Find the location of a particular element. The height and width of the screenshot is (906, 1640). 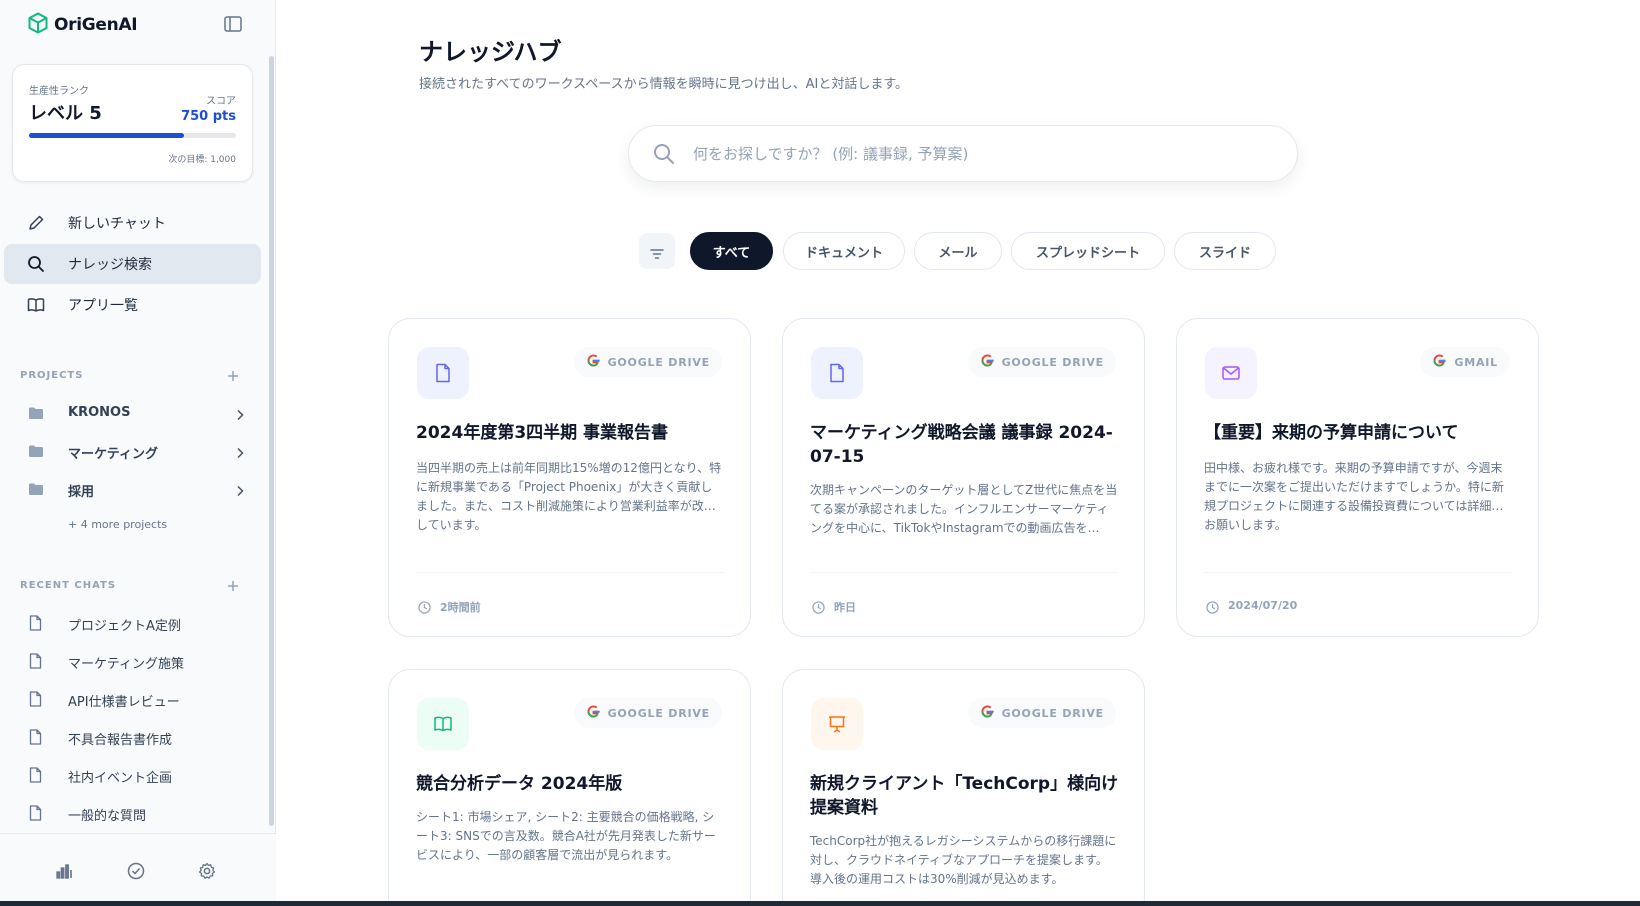

pencil-icon is located at coordinates (36, 223).